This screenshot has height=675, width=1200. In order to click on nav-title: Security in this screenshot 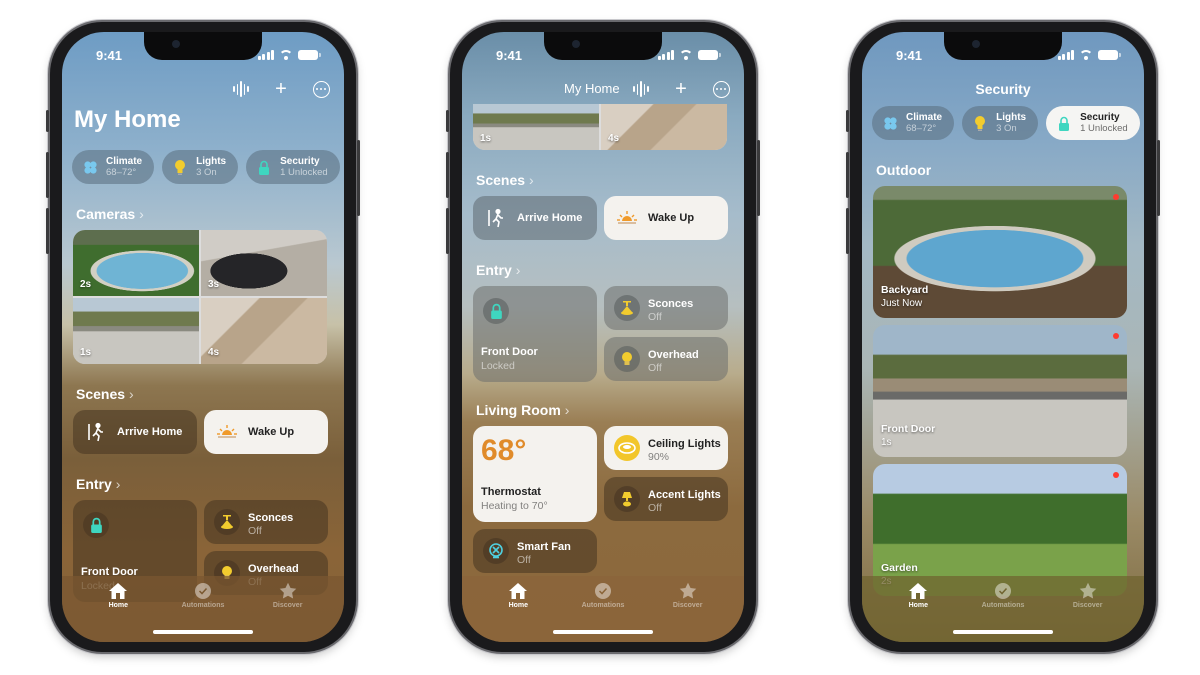, I will do `click(1003, 89)`.